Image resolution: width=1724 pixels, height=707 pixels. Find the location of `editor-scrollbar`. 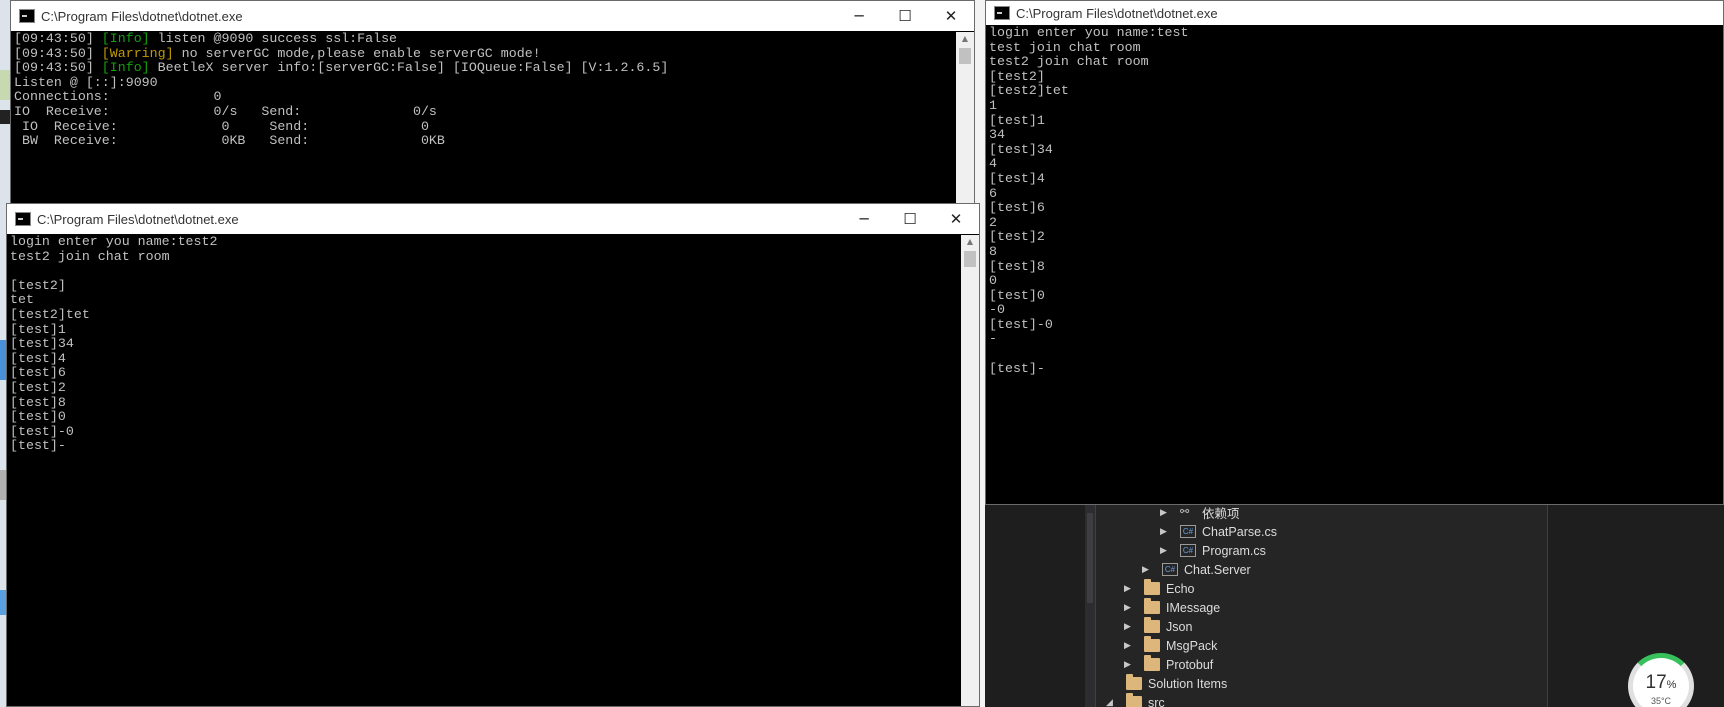

editor-scrollbar is located at coordinates (1090, 605).